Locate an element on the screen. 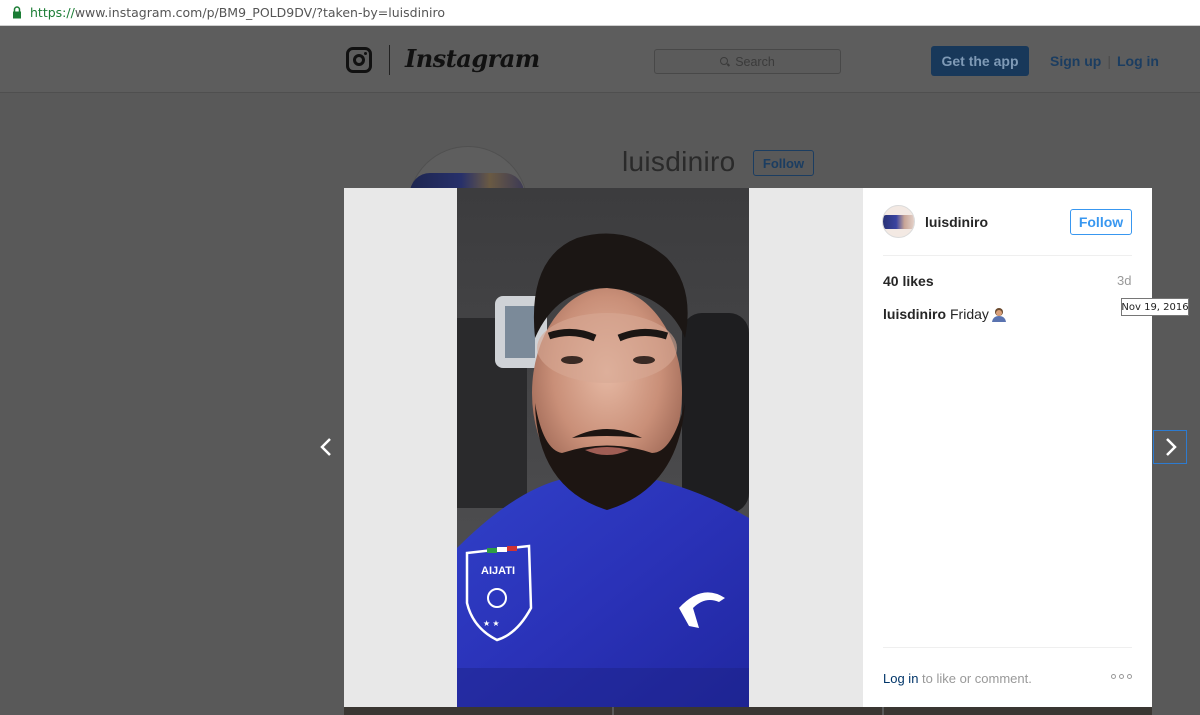 The height and width of the screenshot is (715, 1200). search-input: Search is located at coordinates (747, 61).